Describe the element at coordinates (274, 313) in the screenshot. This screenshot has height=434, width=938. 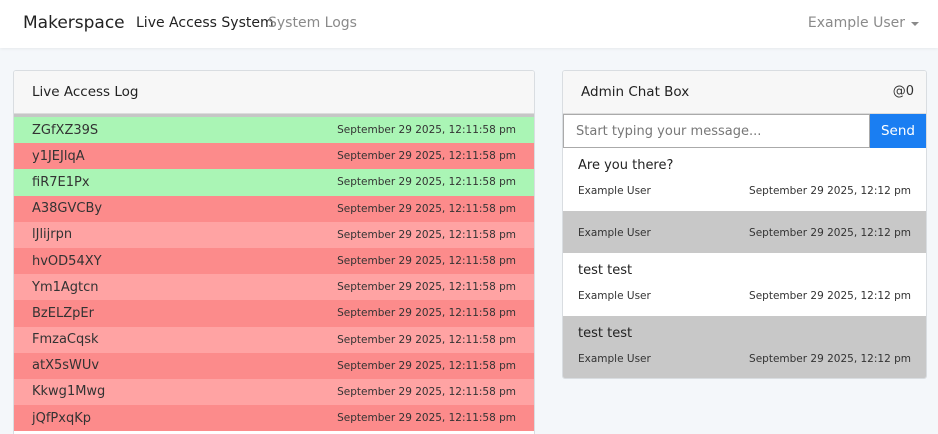
I see `access-log-row: BzELZpEr September 29 2025, 12:11:58 pm` at that location.